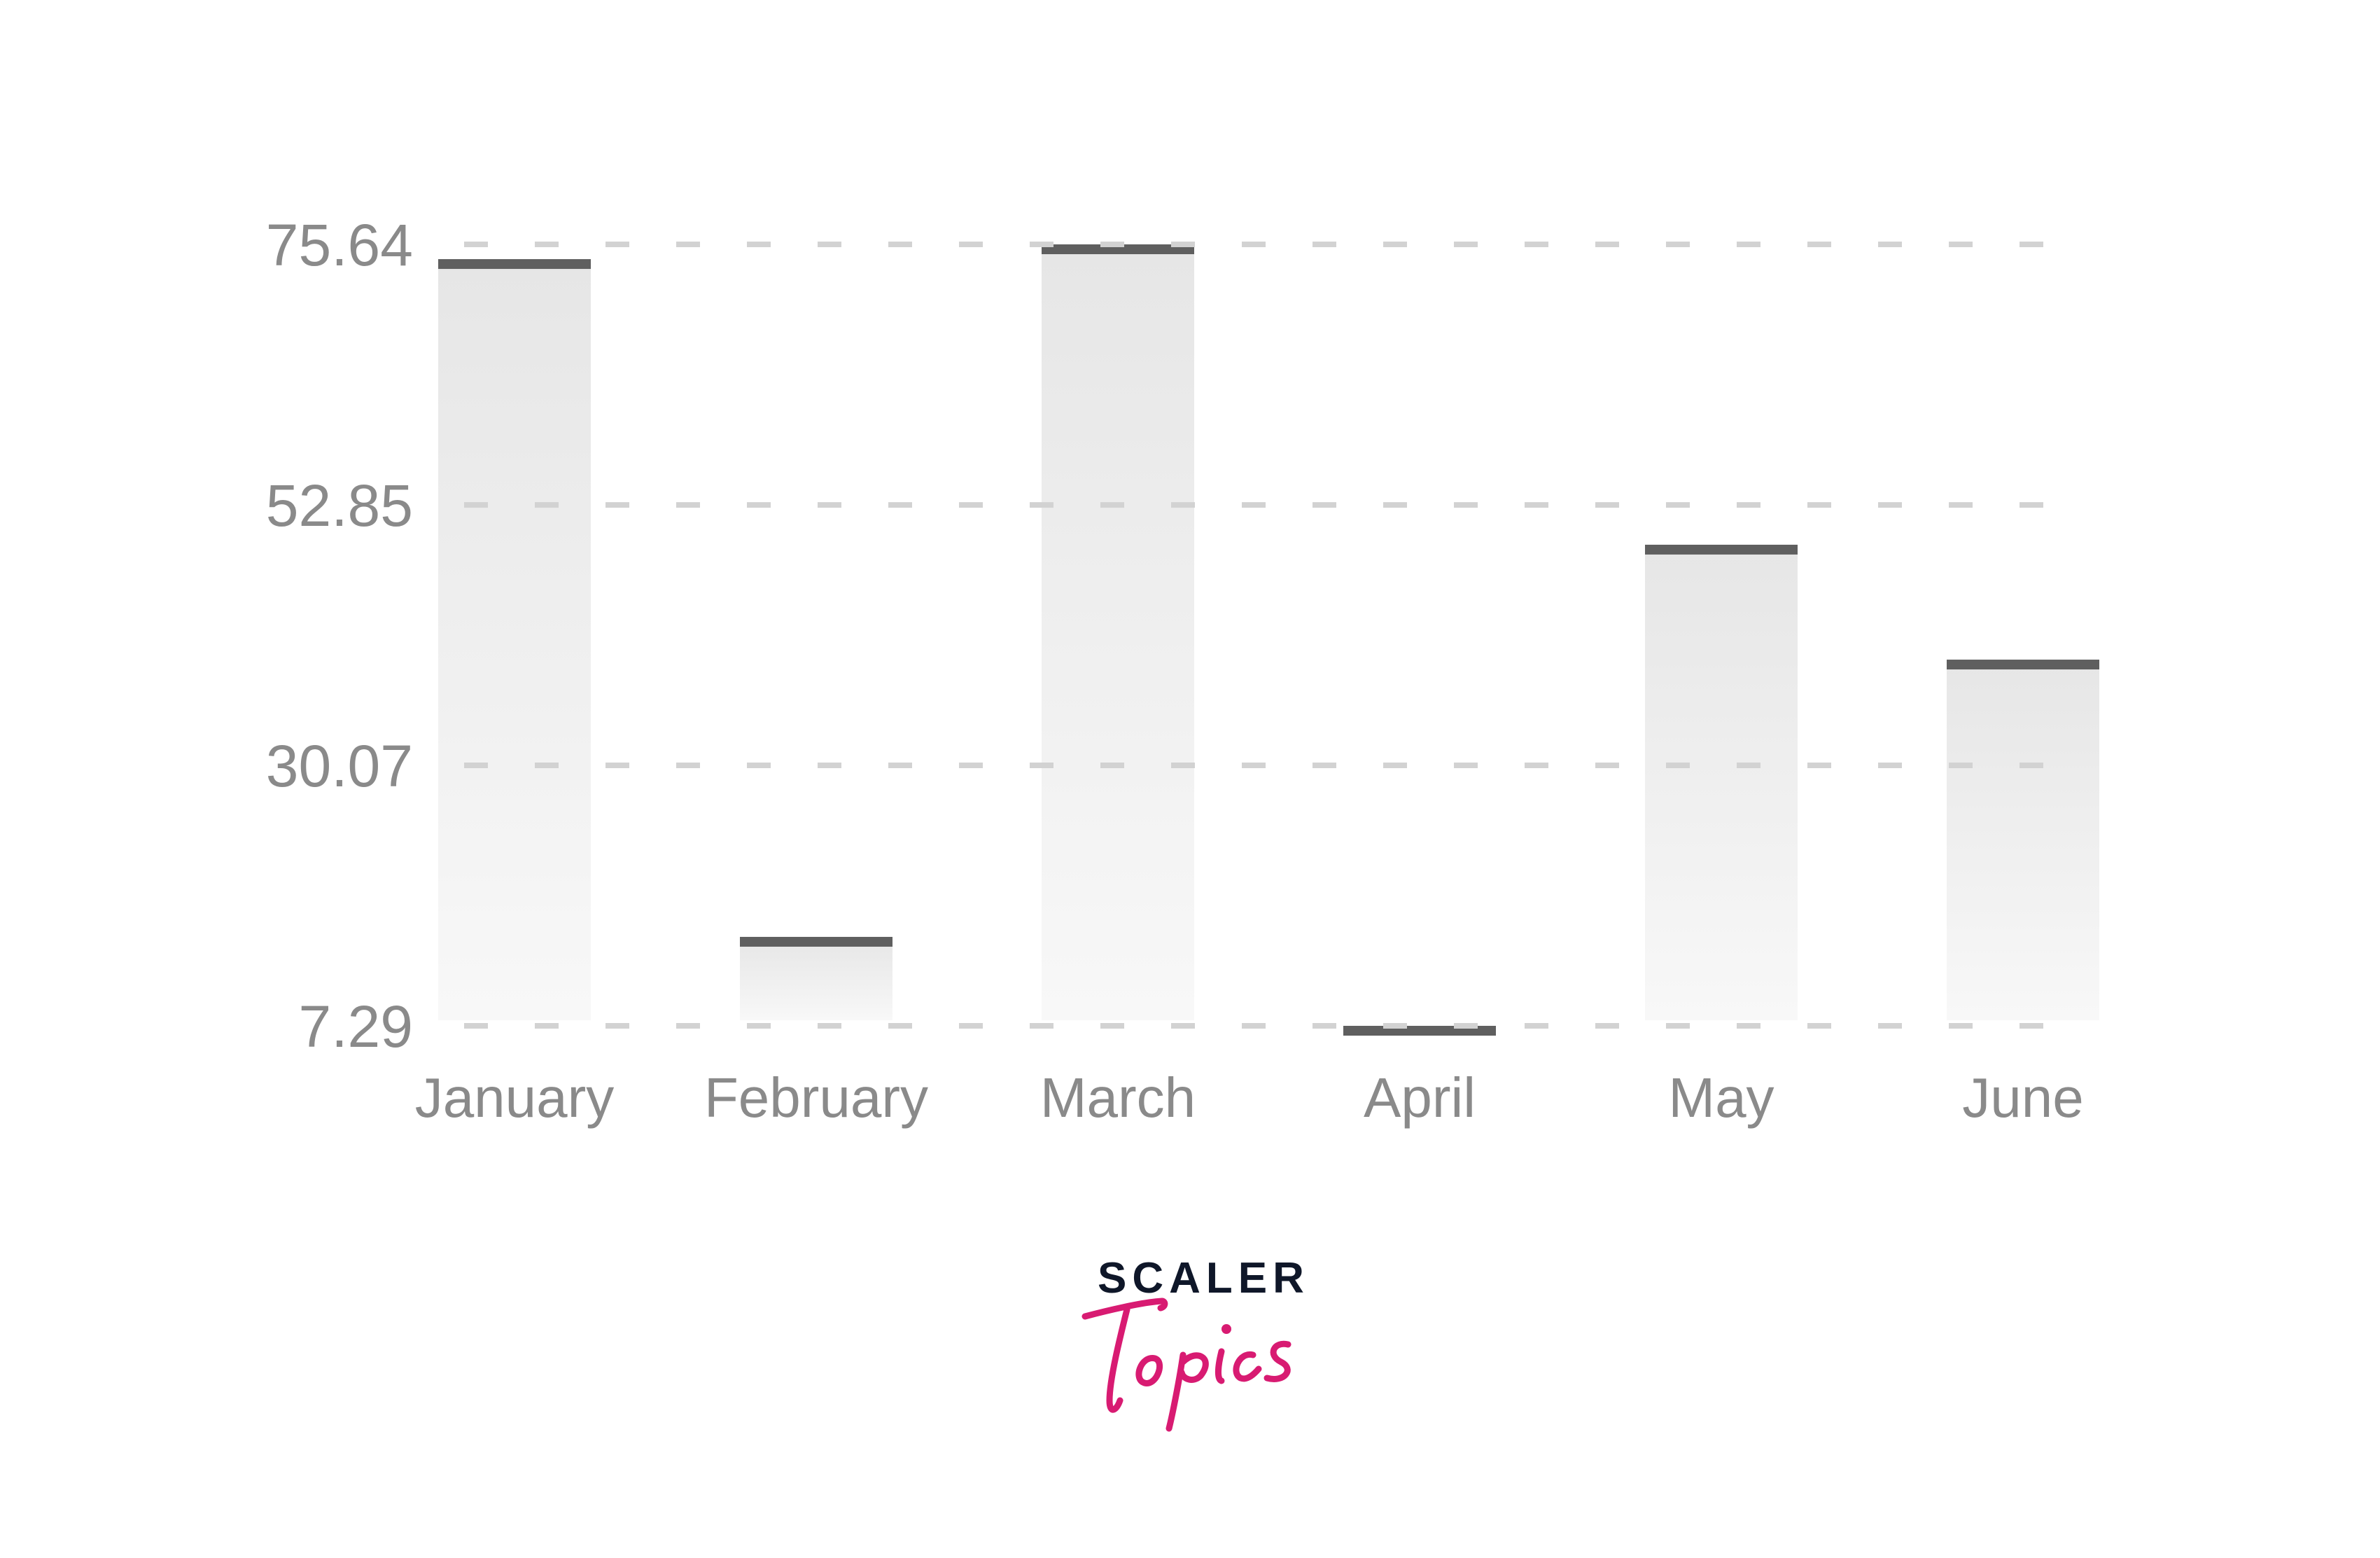 The width and height of the screenshot is (2380, 1558). What do you see at coordinates (339, 766) in the screenshot?
I see `y-tick-label: 30.07` at bounding box center [339, 766].